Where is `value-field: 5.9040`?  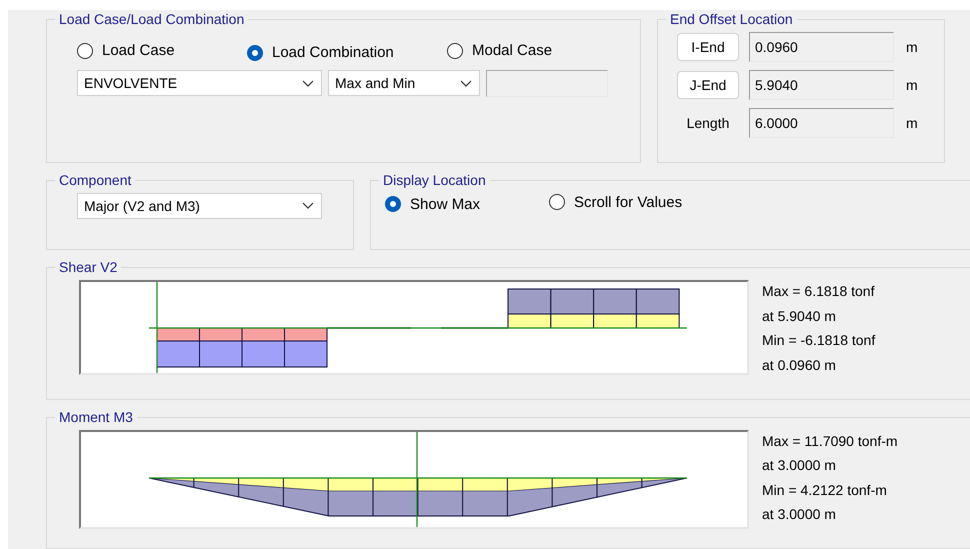 value-field: 5.9040 is located at coordinates (821, 85).